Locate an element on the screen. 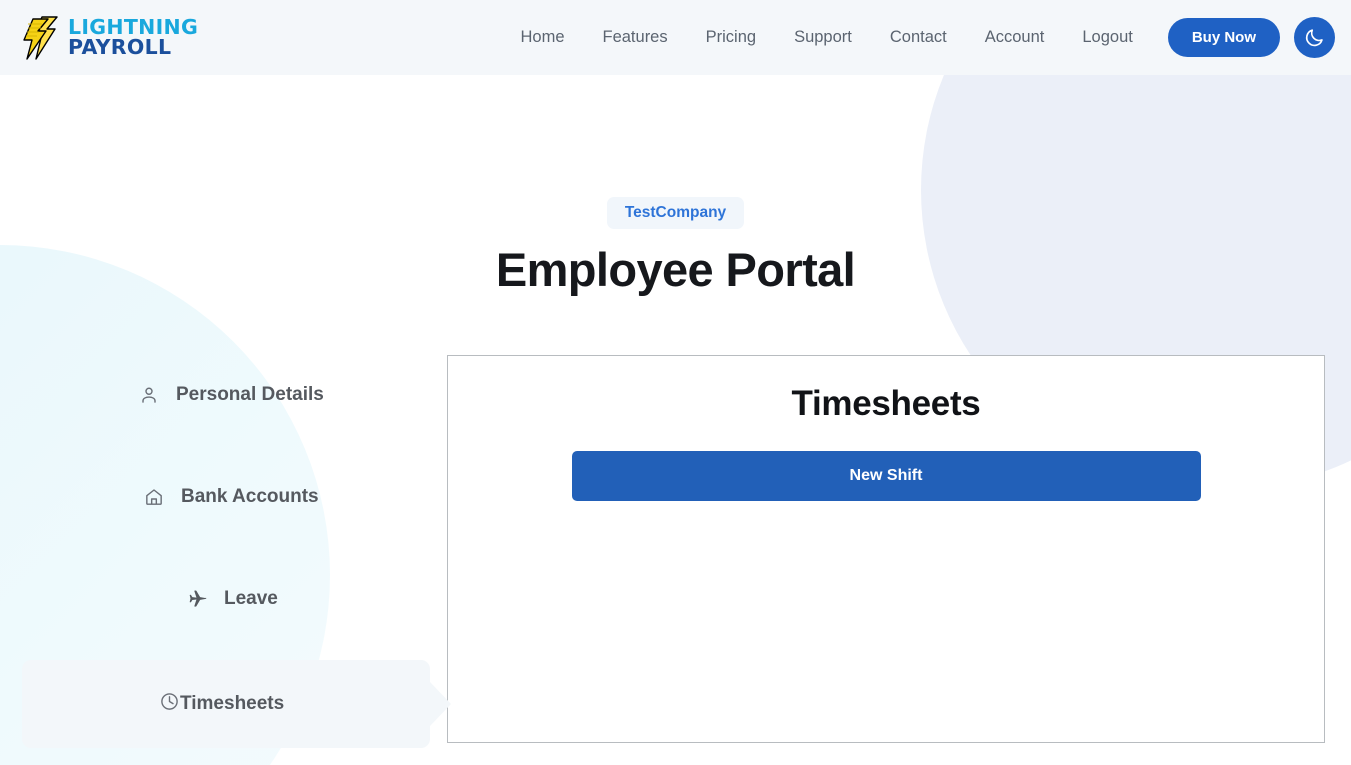  sidebar-item-leave: Leave is located at coordinates (223, 599).